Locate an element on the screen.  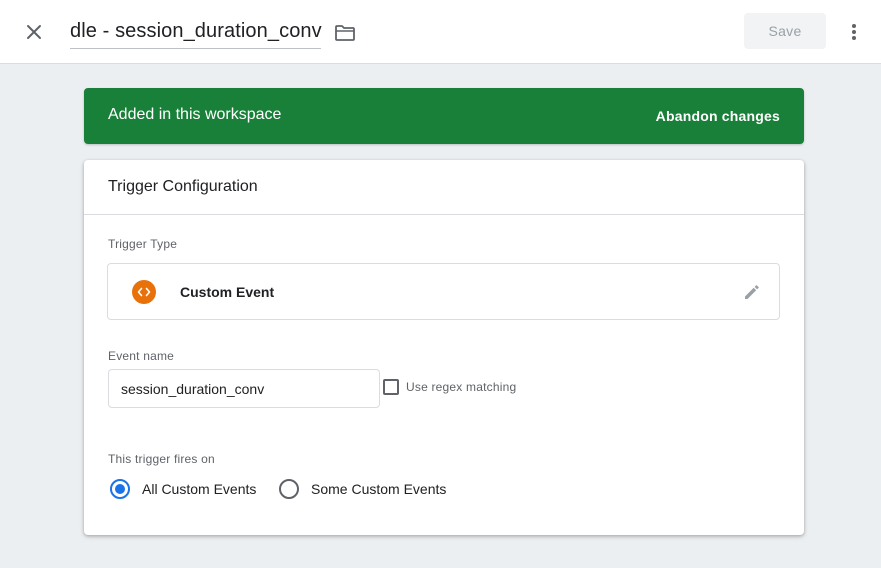
trigger-type-label: Trigger Type is located at coordinates (143, 244).